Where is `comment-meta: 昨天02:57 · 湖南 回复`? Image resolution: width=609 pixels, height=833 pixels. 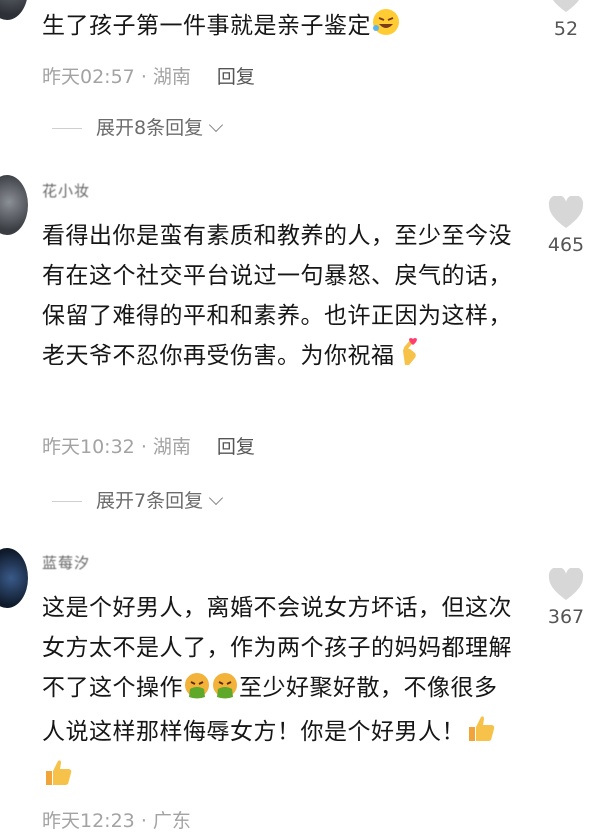
comment-meta: 昨天02:57 · 湖南 回复 is located at coordinates (148, 77).